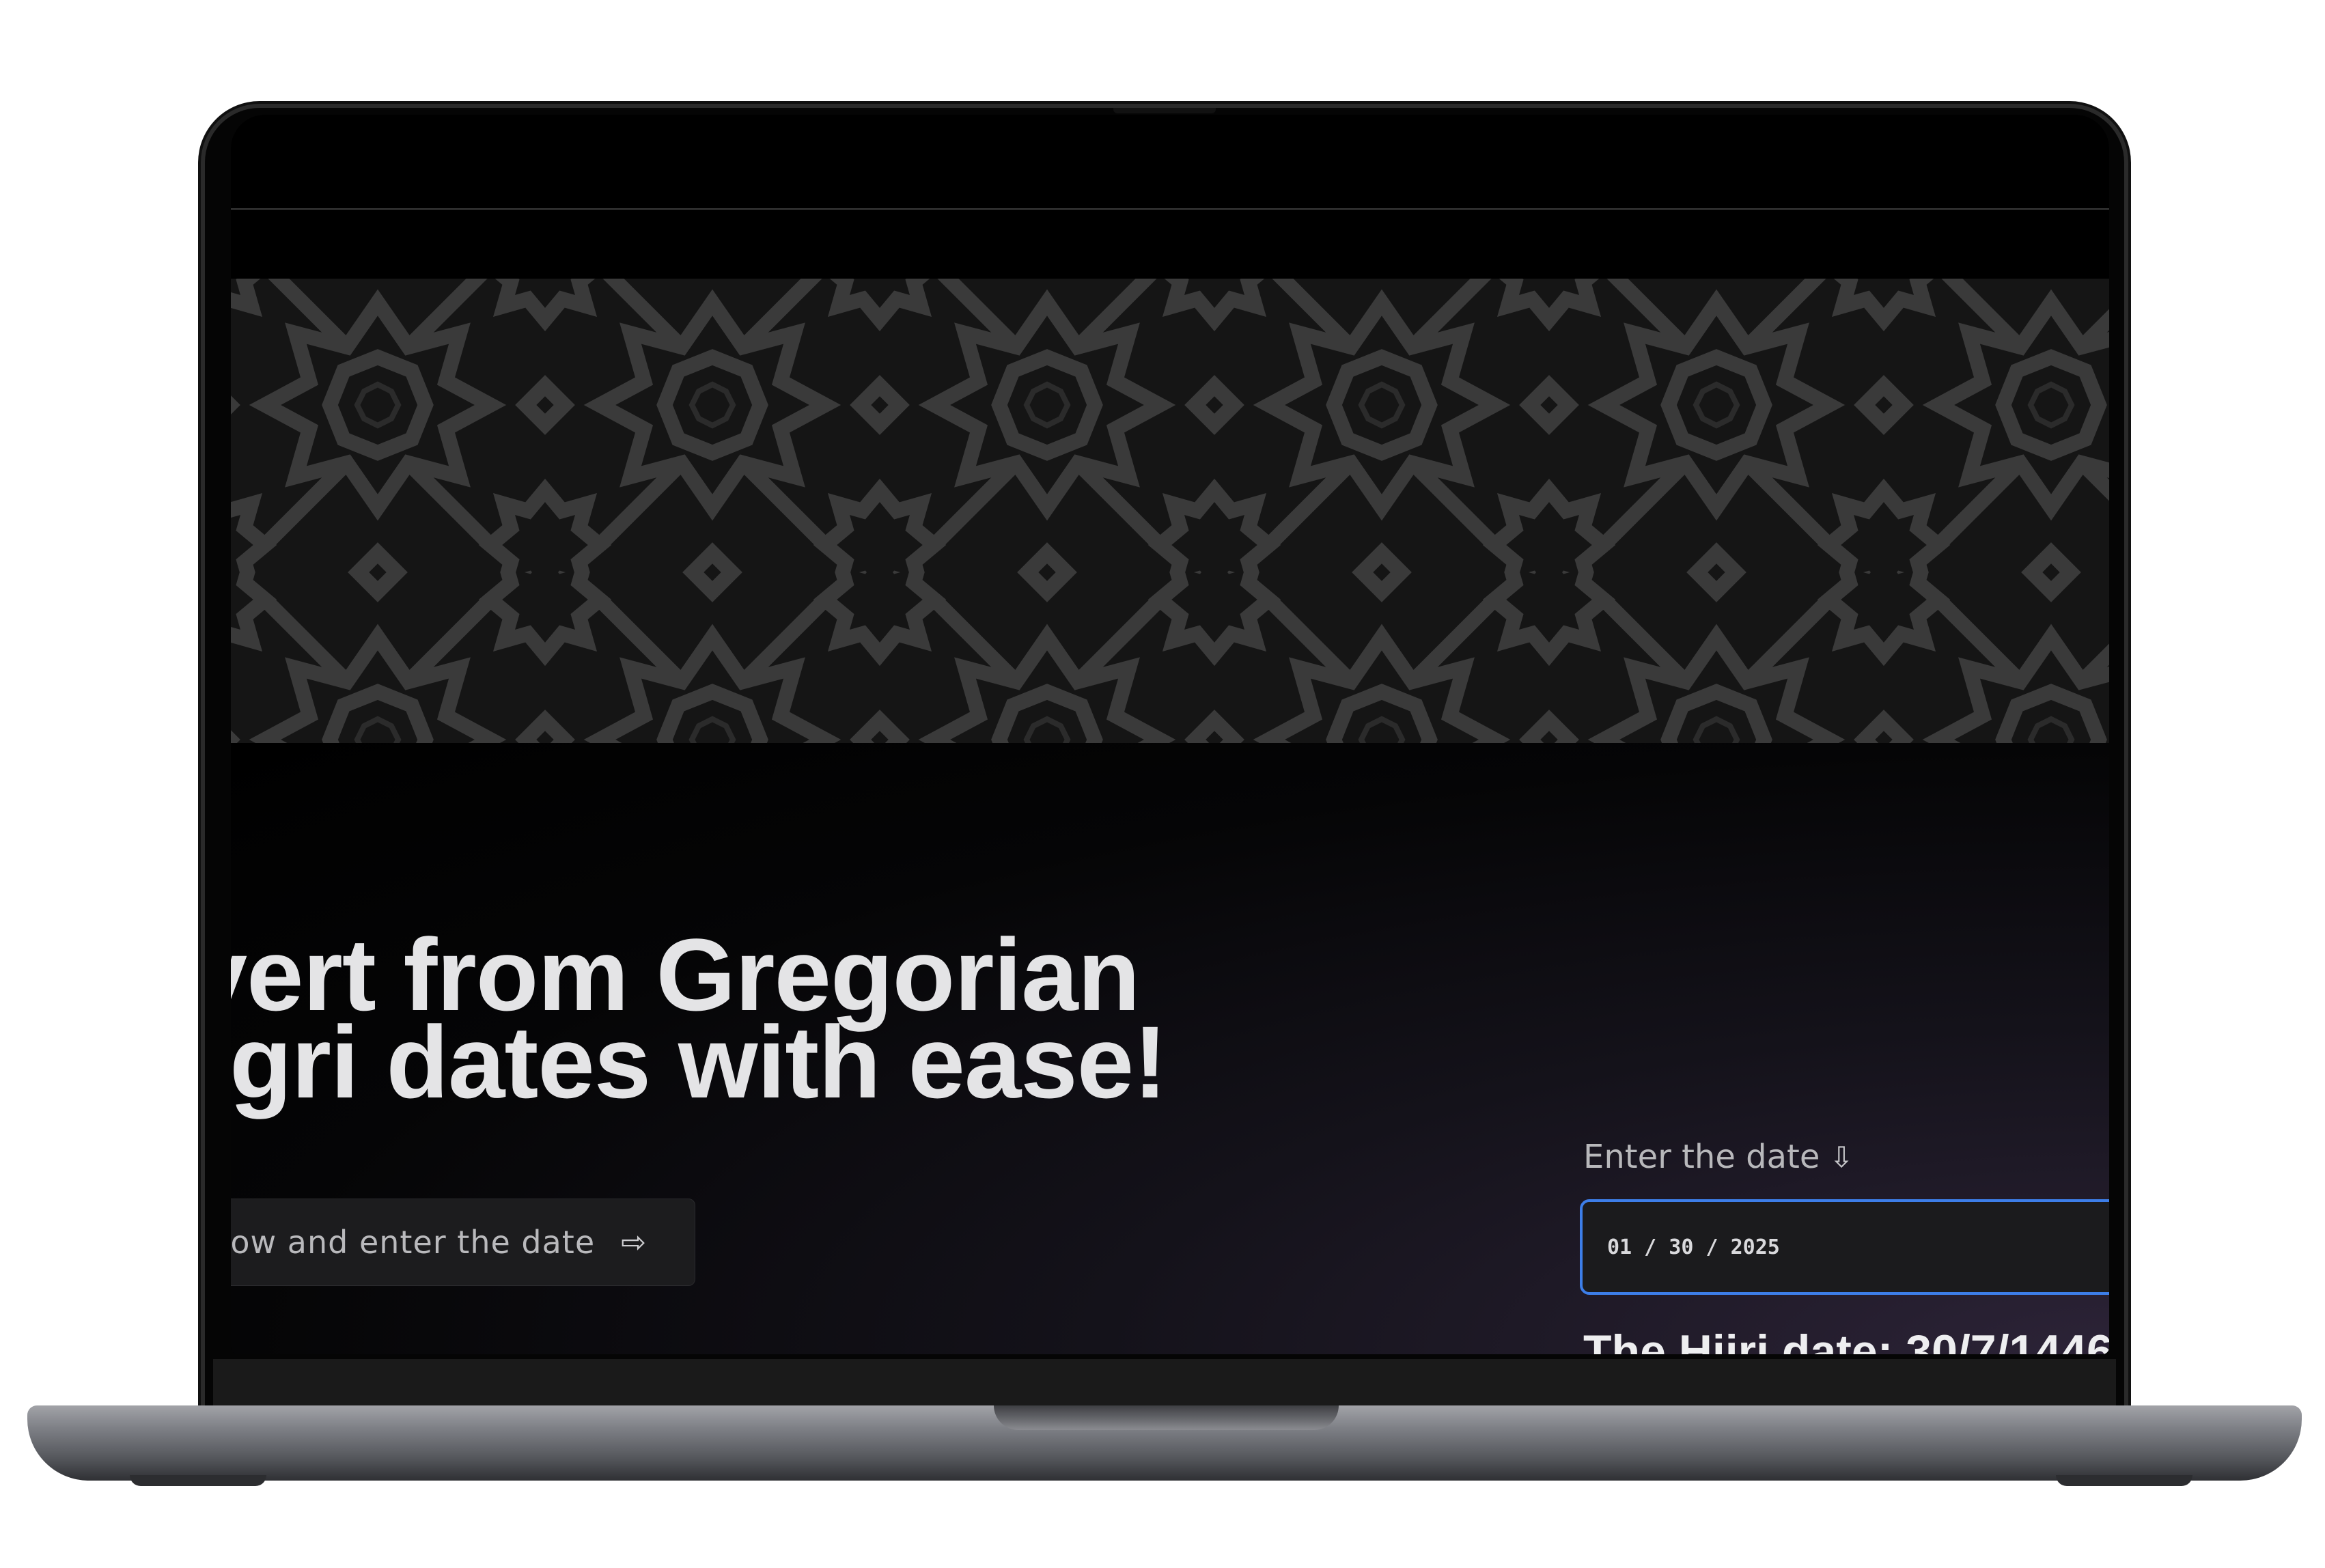 This screenshot has height=1568, width=2325. I want to click on enter-date-button: ow and enter the date ⇨, so click(463, 1242).